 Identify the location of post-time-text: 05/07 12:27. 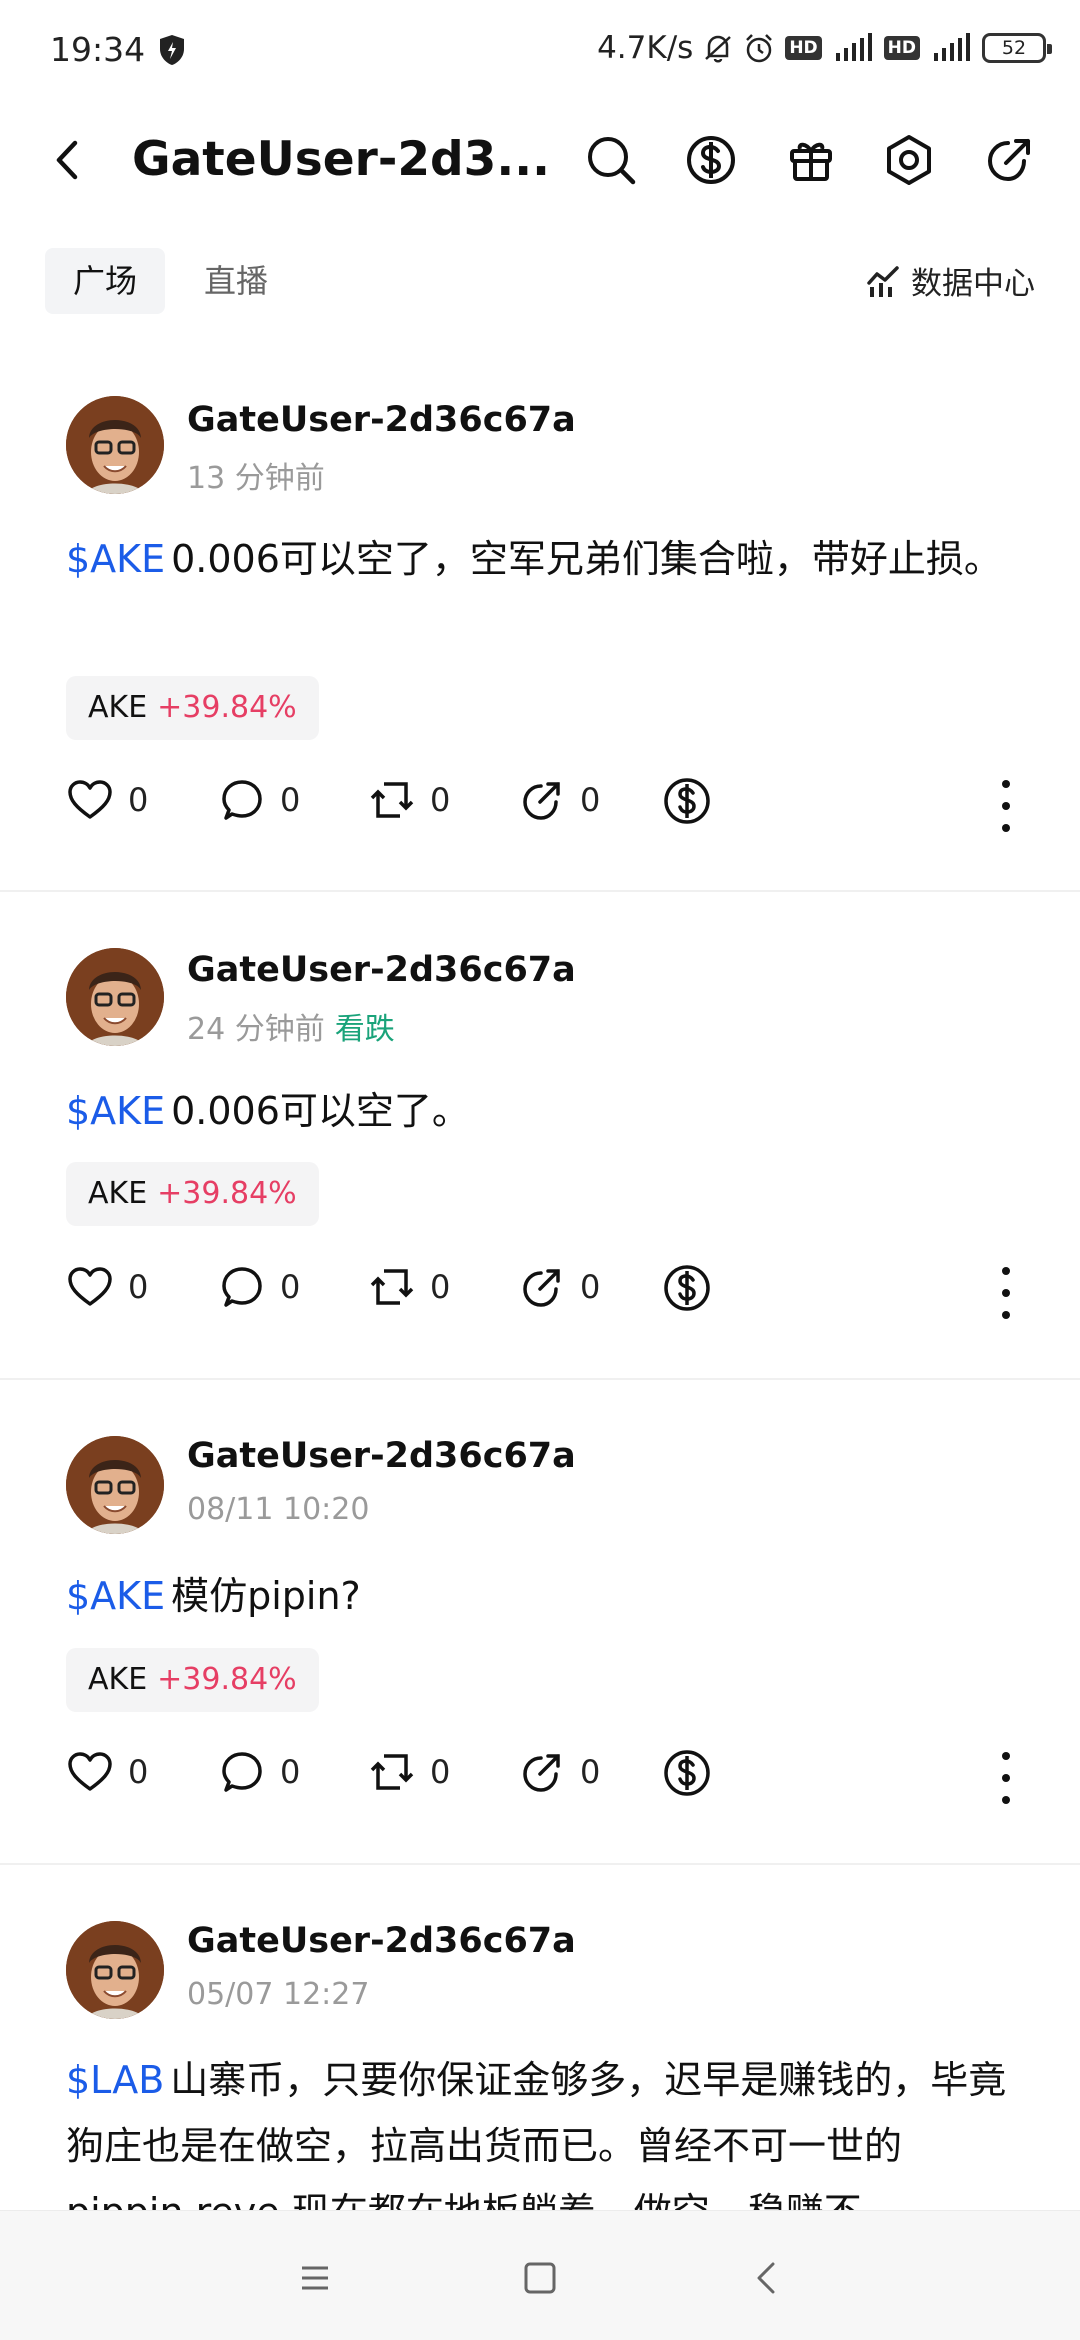
(278, 1994).